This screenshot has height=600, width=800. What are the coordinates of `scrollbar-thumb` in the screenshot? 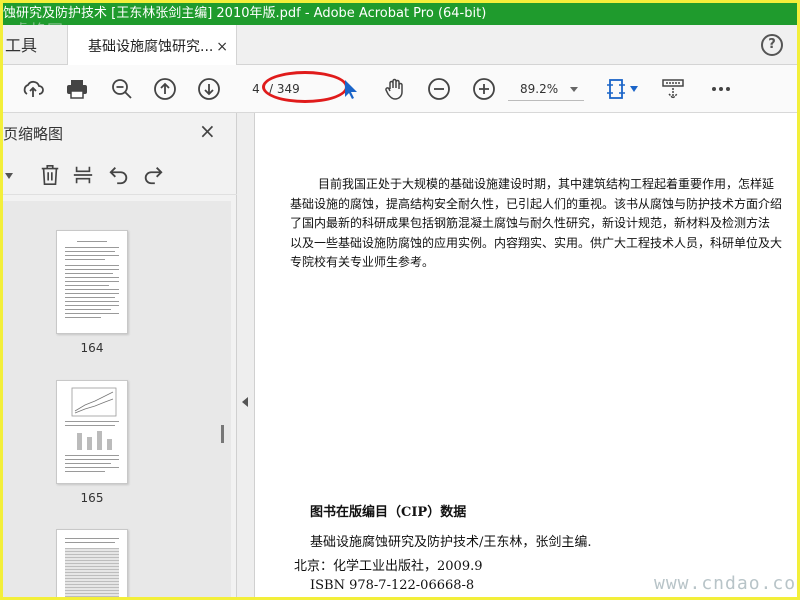 It's located at (222, 434).